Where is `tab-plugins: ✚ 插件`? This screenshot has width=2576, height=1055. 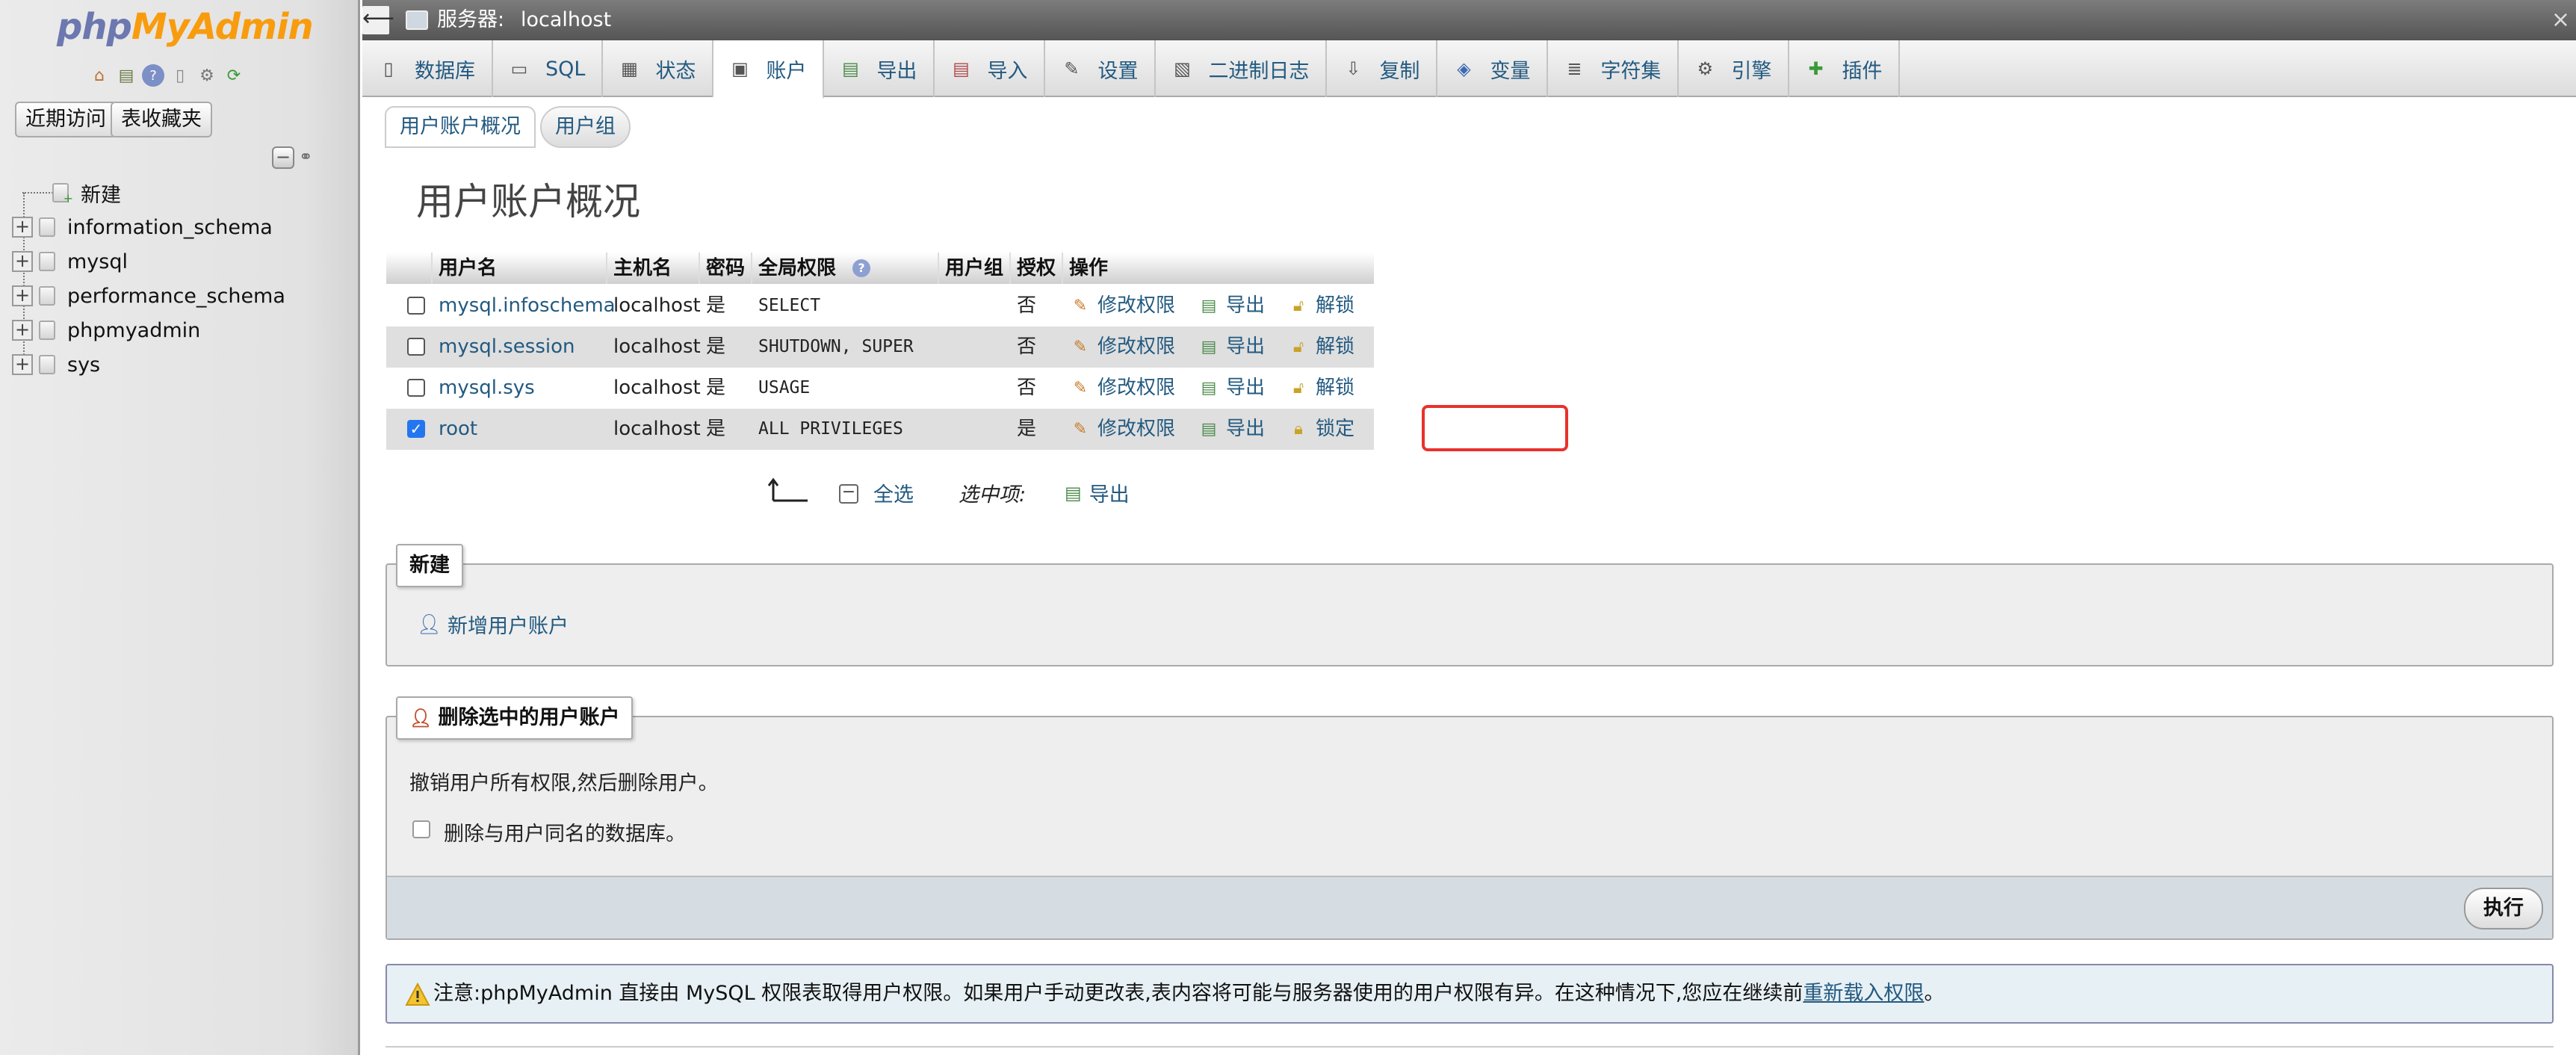 tab-plugins: ✚ 插件 is located at coordinates (1845, 68).